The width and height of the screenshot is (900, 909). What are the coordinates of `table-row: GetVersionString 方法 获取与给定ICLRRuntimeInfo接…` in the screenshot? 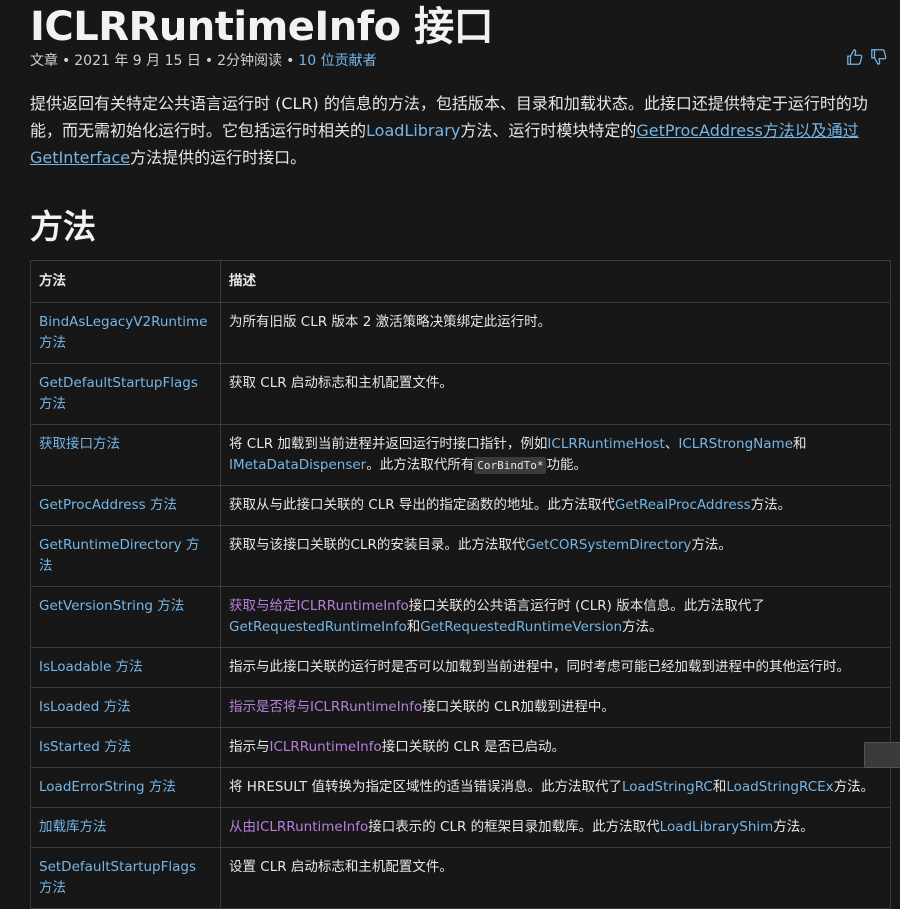 It's located at (460, 617).